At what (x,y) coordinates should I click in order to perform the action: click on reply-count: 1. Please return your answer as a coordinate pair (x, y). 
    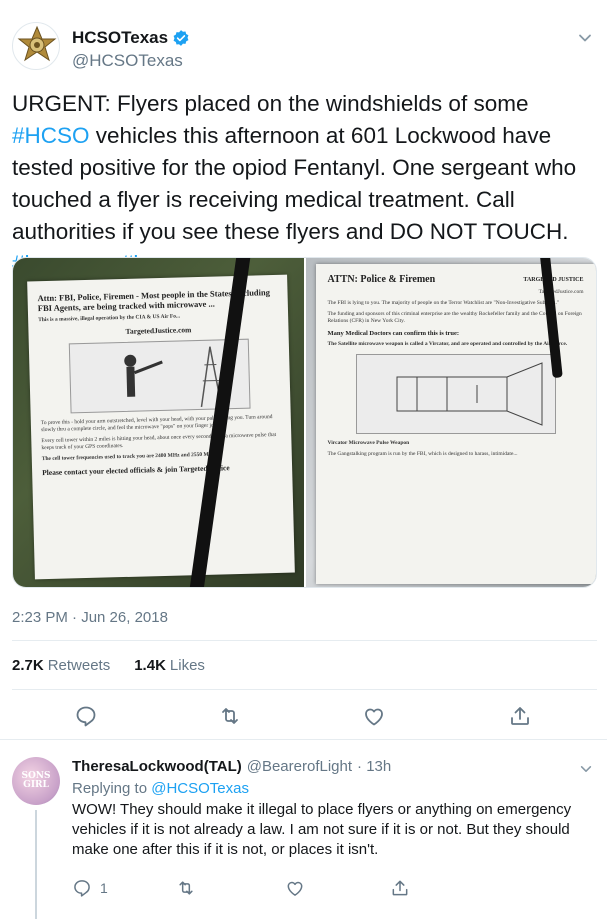
    Looking at the image, I should click on (104, 888).